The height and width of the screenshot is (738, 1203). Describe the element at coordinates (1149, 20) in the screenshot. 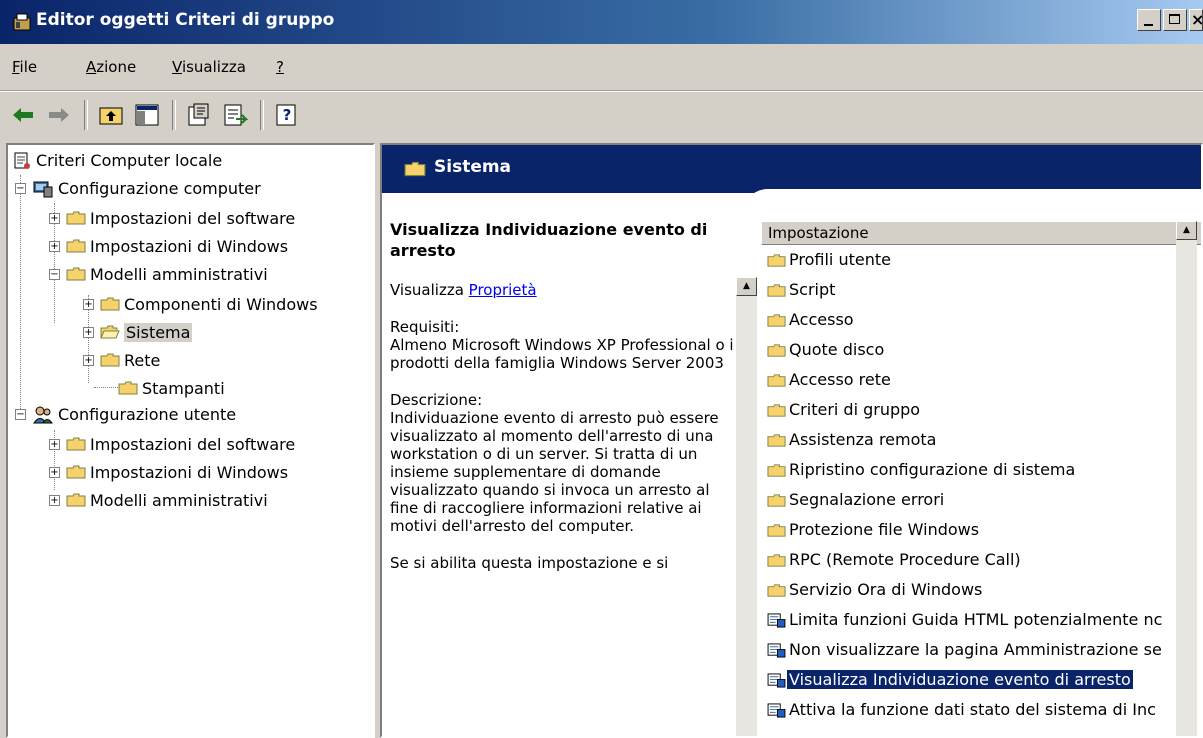

I see `minimize-button` at that location.